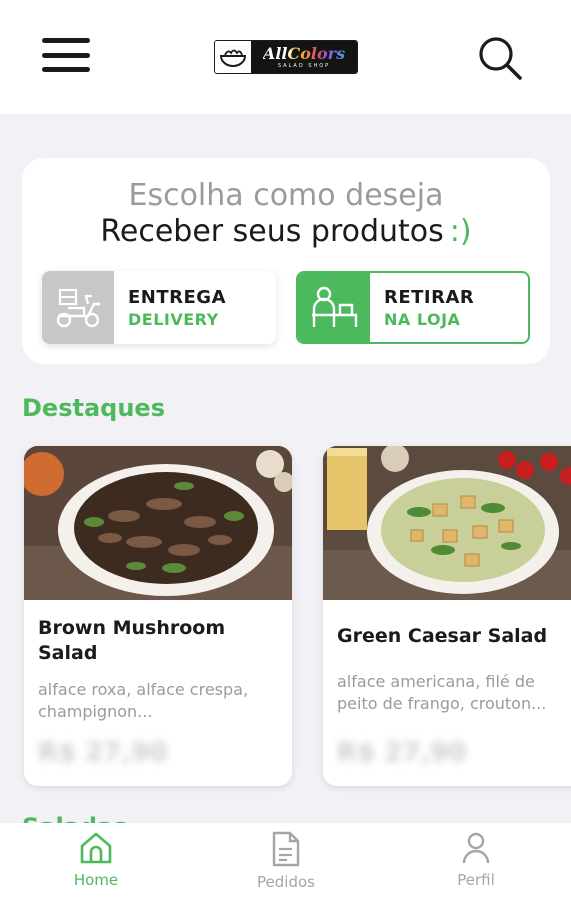  I want to click on nav-profile-label: Perfil, so click(476, 880).